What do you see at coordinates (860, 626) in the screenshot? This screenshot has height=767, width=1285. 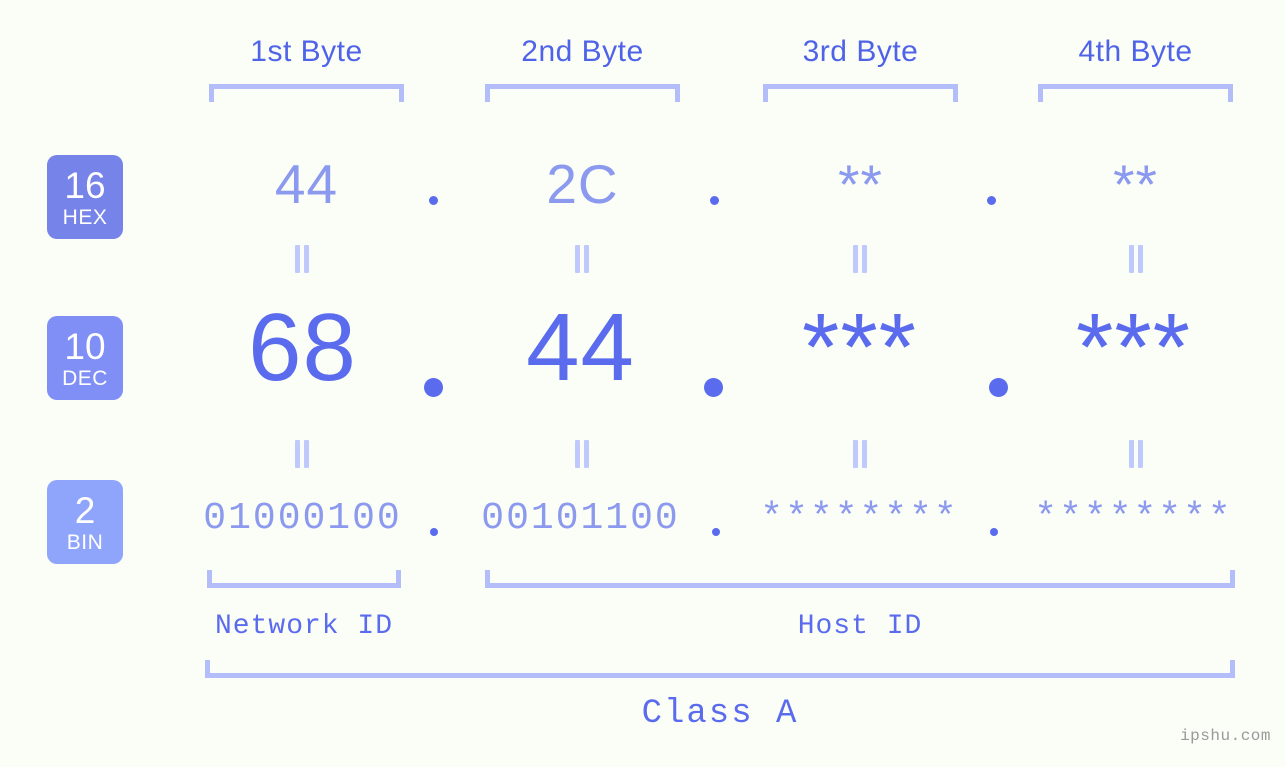 I see `host-id-label: Host ID` at bounding box center [860, 626].